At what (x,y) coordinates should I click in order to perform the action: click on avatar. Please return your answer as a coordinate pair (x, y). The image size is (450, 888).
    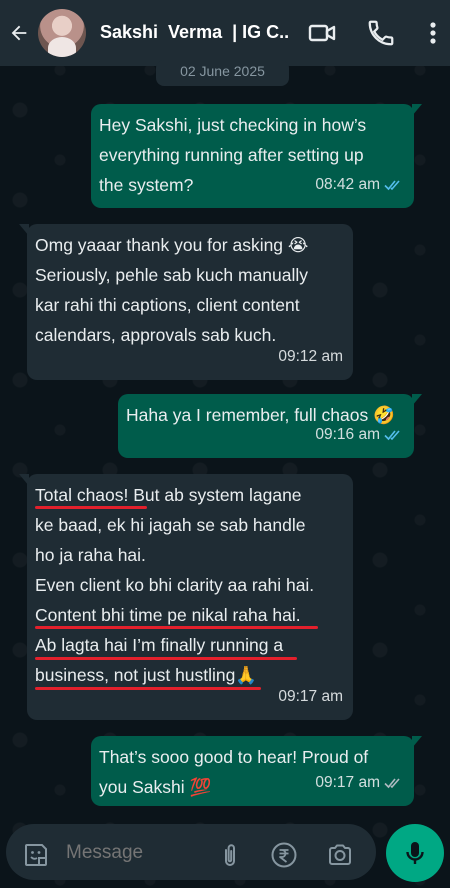
    Looking at the image, I should click on (62, 33).